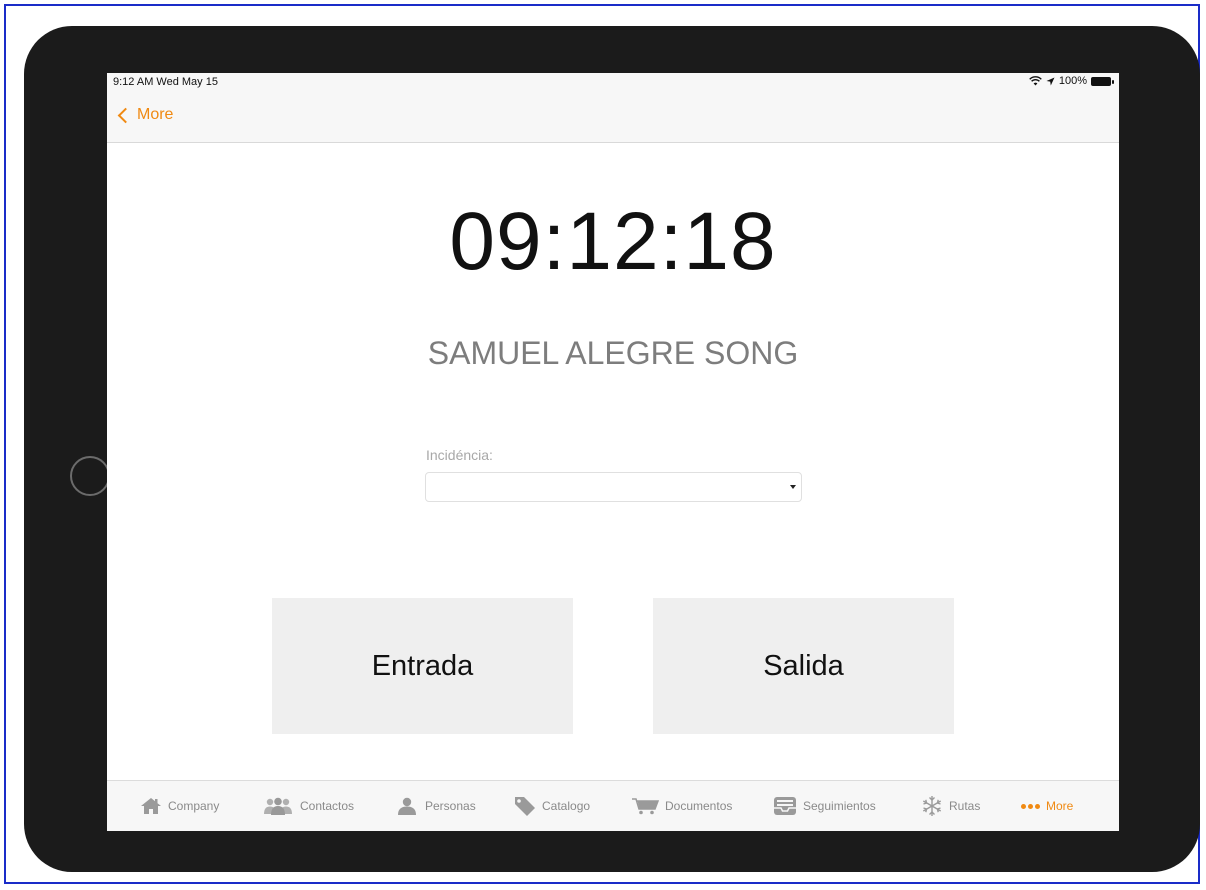 The image size is (1206, 890). What do you see at coordinates (1050, 81) in the screenshot?
I see `location-icon` at bounding box center [1050, 81].